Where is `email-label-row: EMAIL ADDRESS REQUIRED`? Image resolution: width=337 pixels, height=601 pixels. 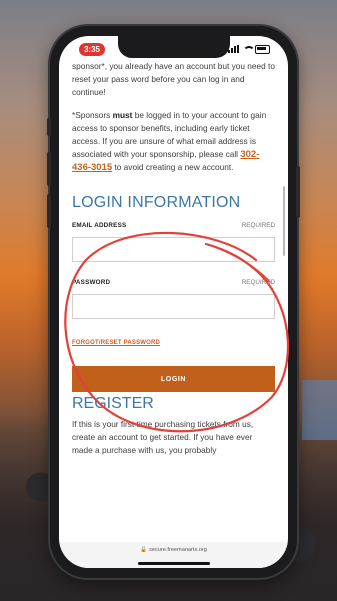
email-label-row: EMAIL ADDRESS REQUIRED is located at coordinates (173, 225).